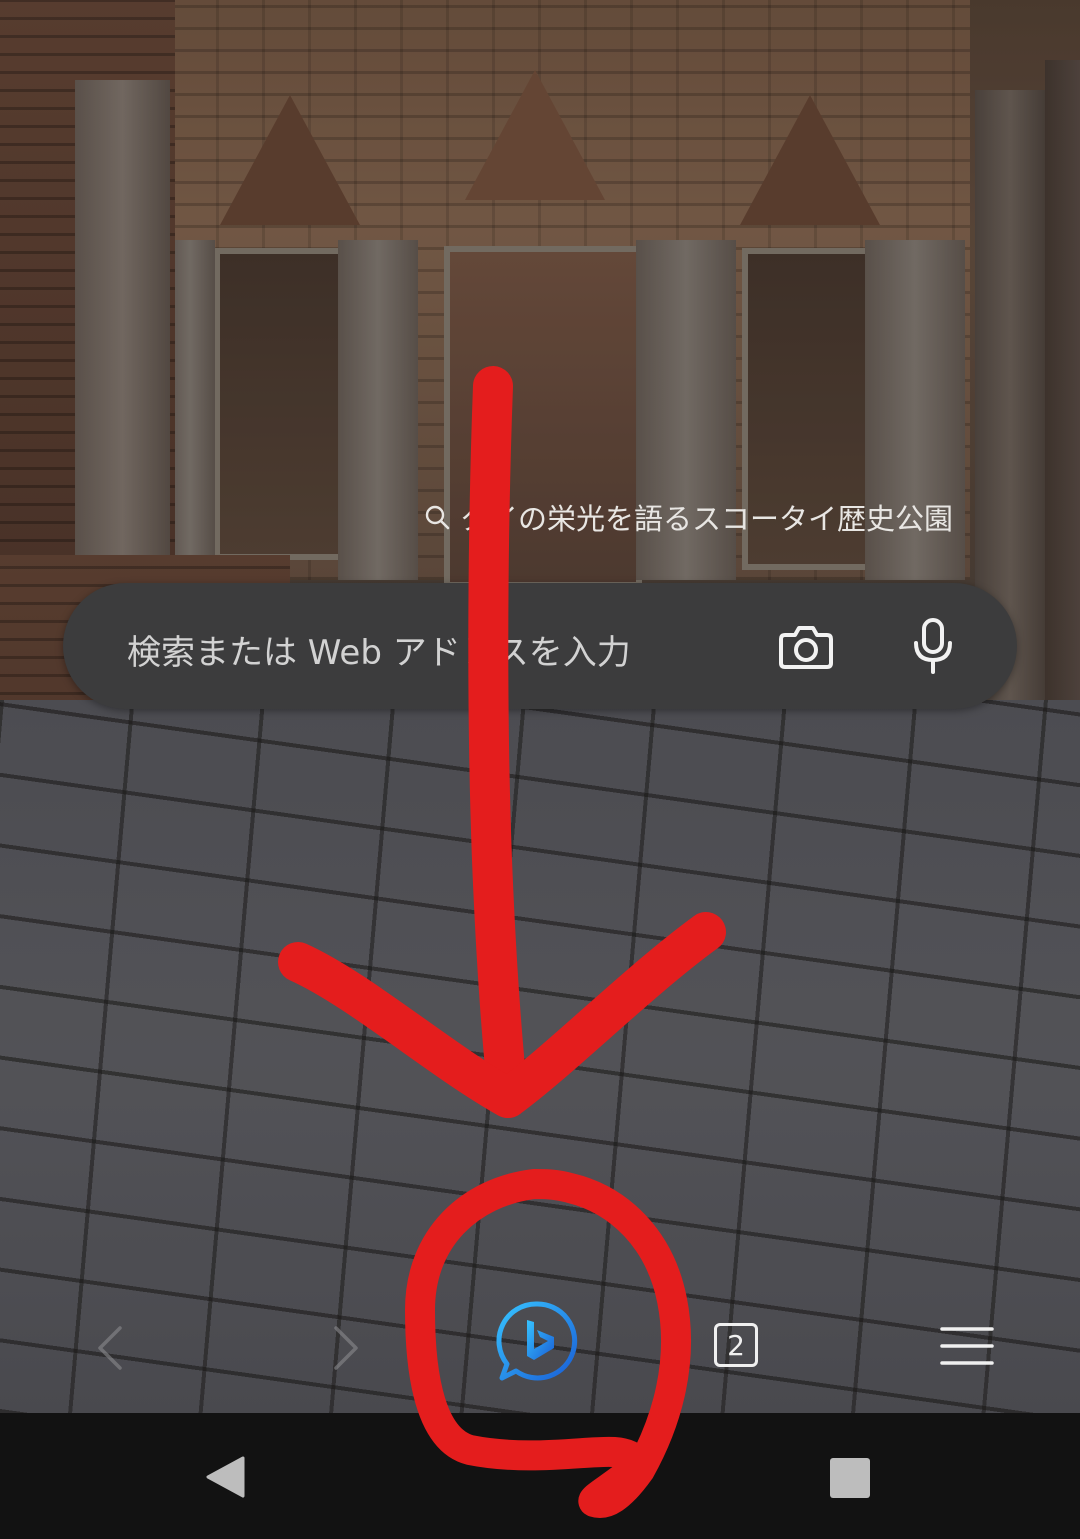  What do you see at coordinates (110, 1348) in the screenshot?
I see `arrow-left-icon` at bounding box center [110, 1348].